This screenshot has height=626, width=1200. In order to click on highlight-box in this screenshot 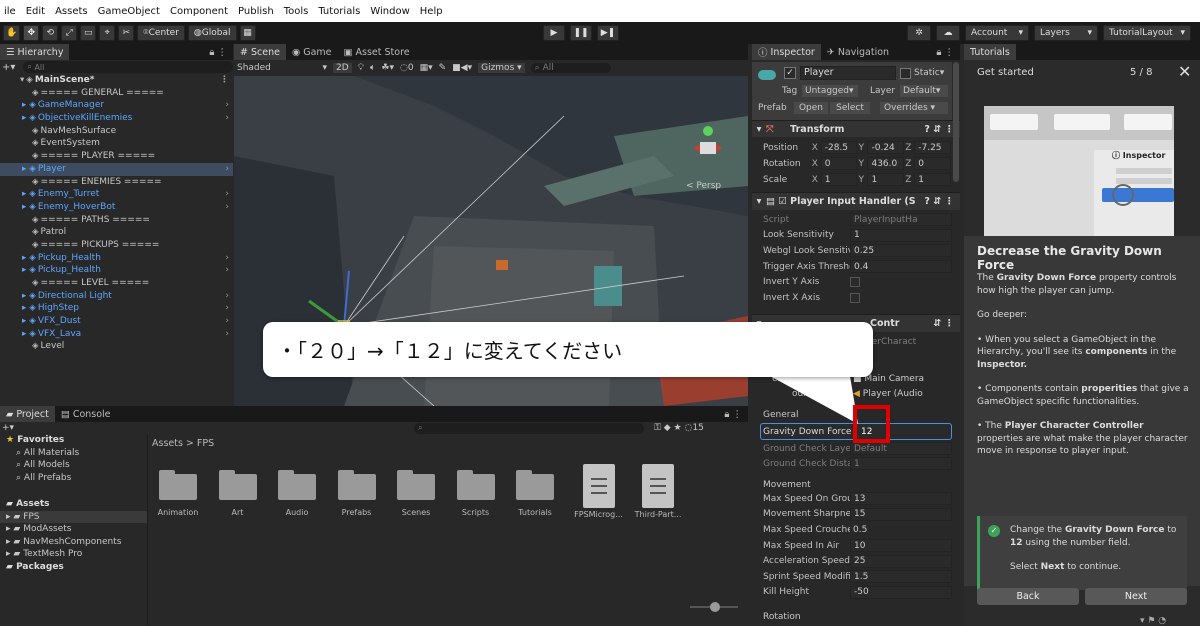, I will do `click(871, 424)`.